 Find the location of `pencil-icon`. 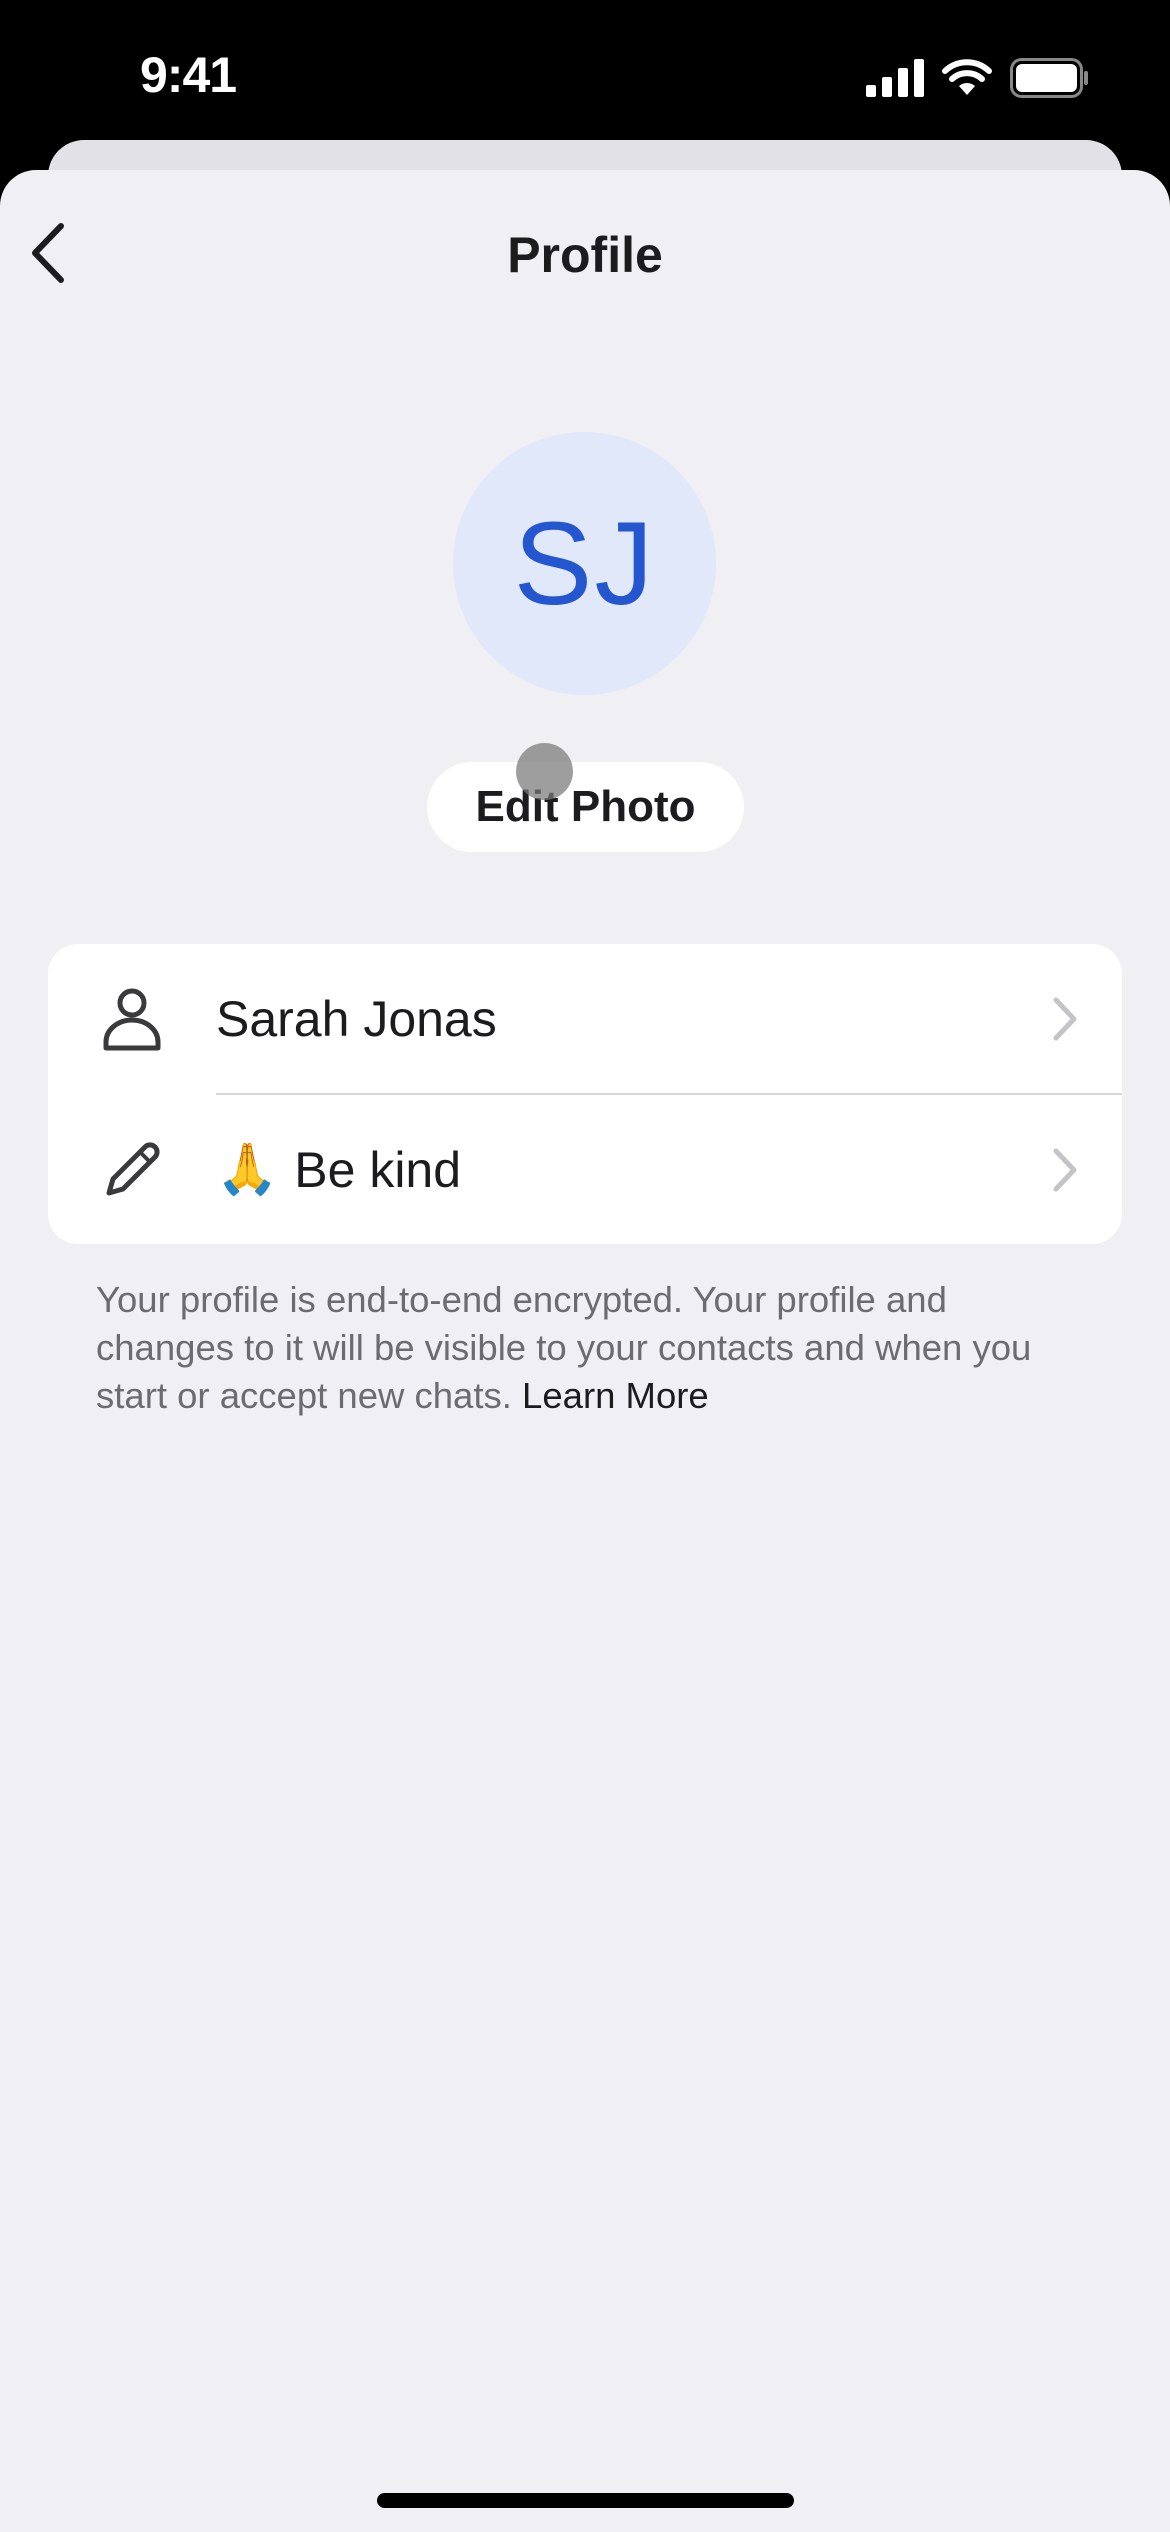

pencil-icon is located at coordinates (132, 1170).